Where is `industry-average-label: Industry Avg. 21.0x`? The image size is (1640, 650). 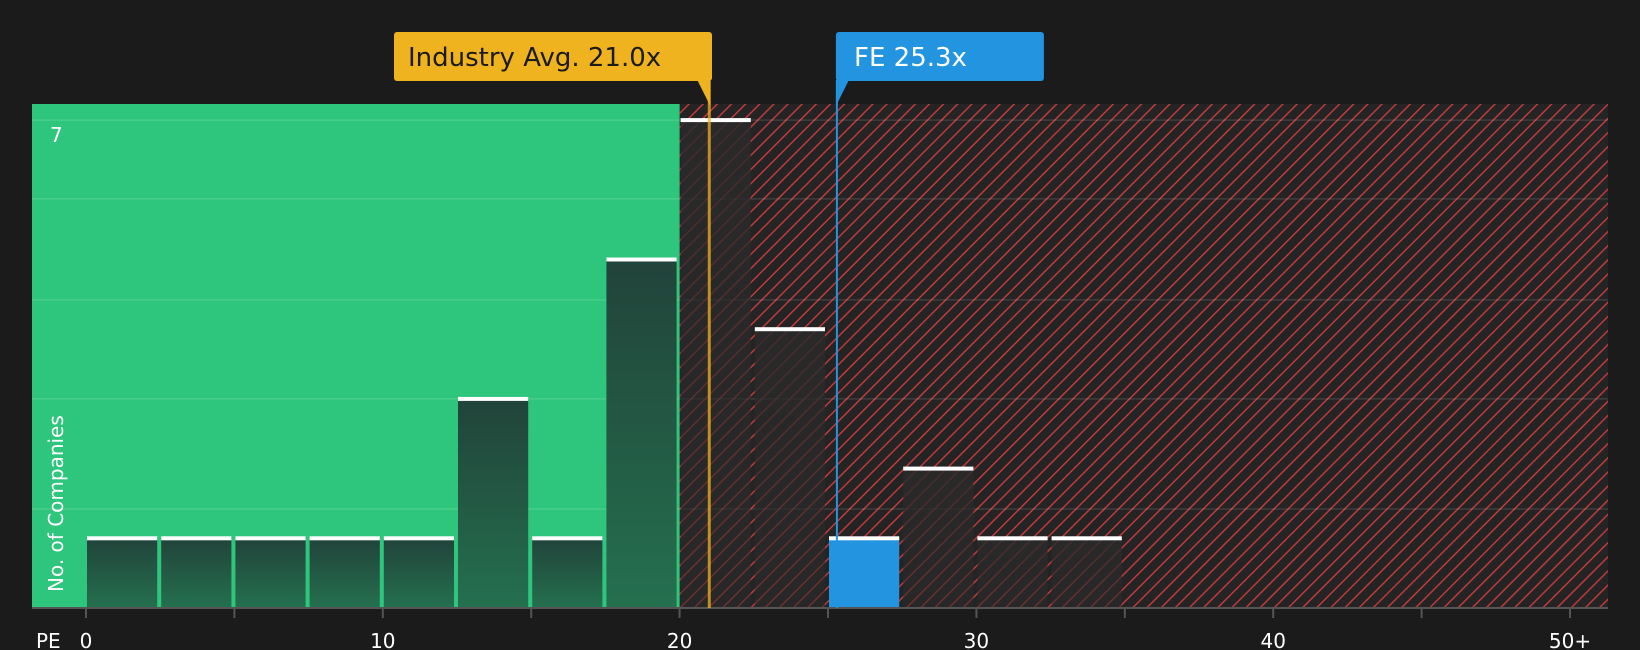 industry-average-label: Industry Avg. 21.0x is located at coordinates (534, 58).